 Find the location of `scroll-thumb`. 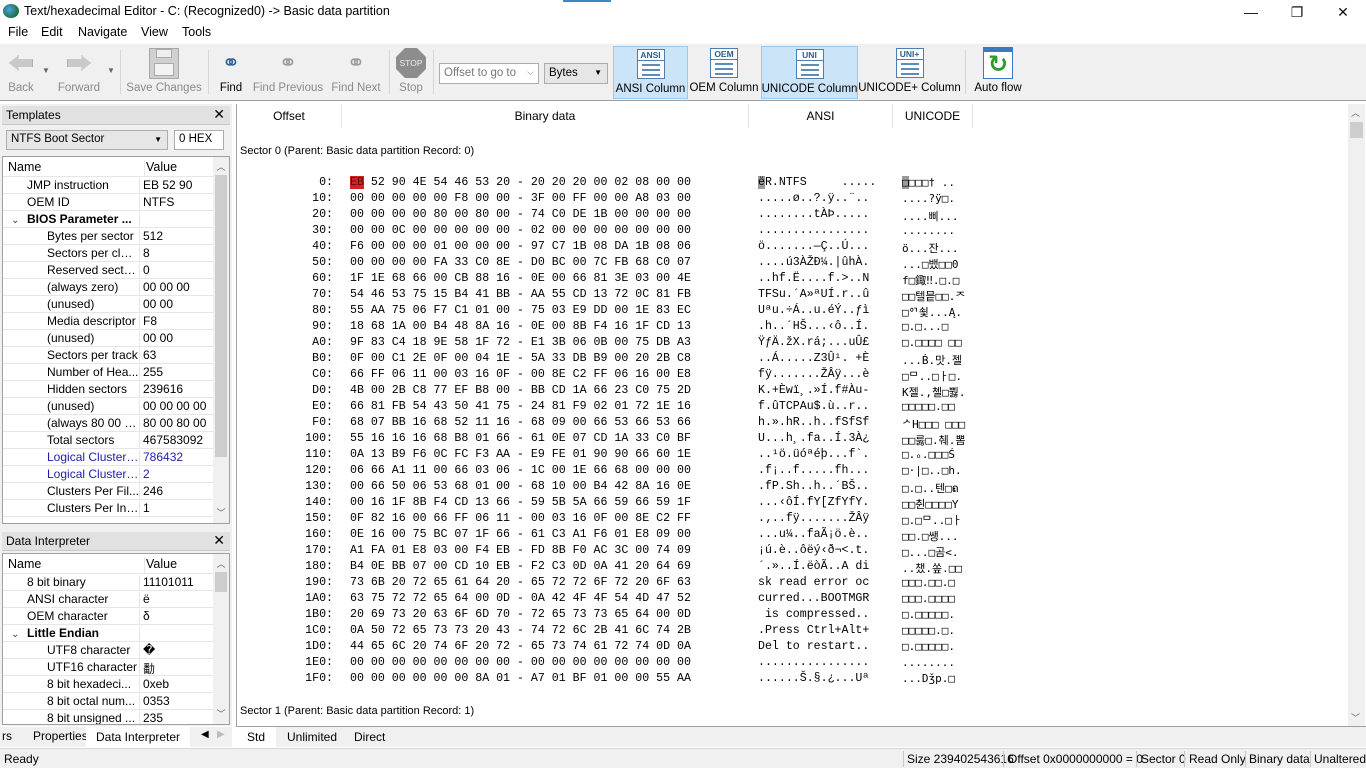

scroll-thumb is located at coordinates (1356, 130).